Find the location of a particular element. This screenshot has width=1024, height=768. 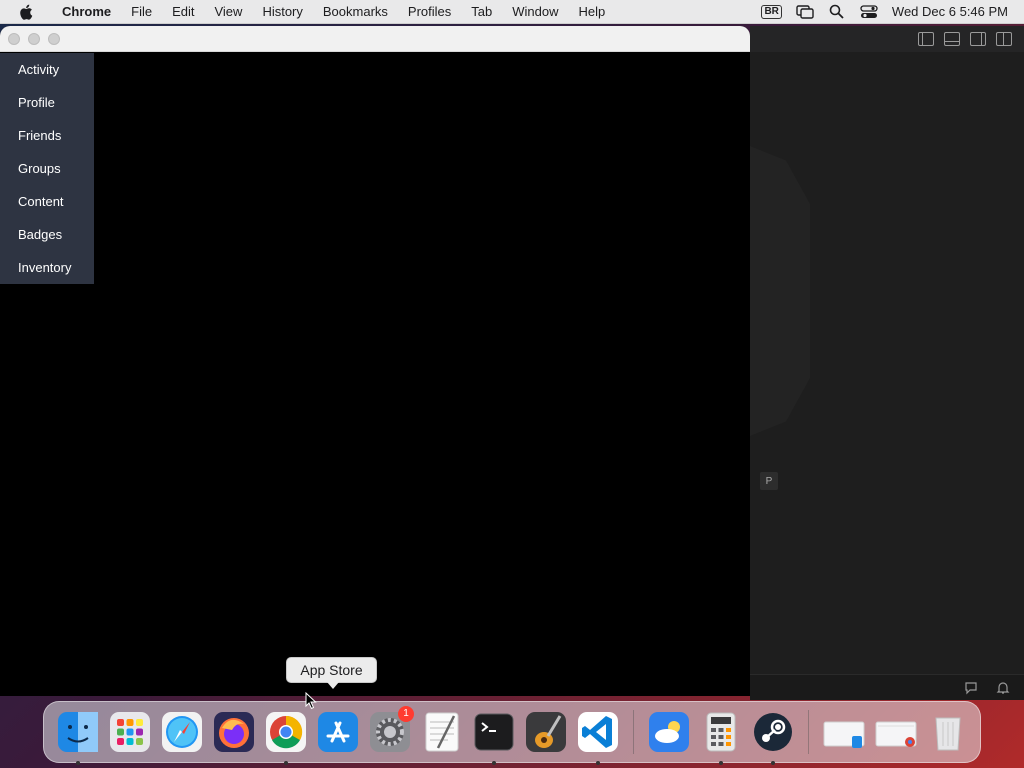

terminal-icon is located at coordinates (494, 737).